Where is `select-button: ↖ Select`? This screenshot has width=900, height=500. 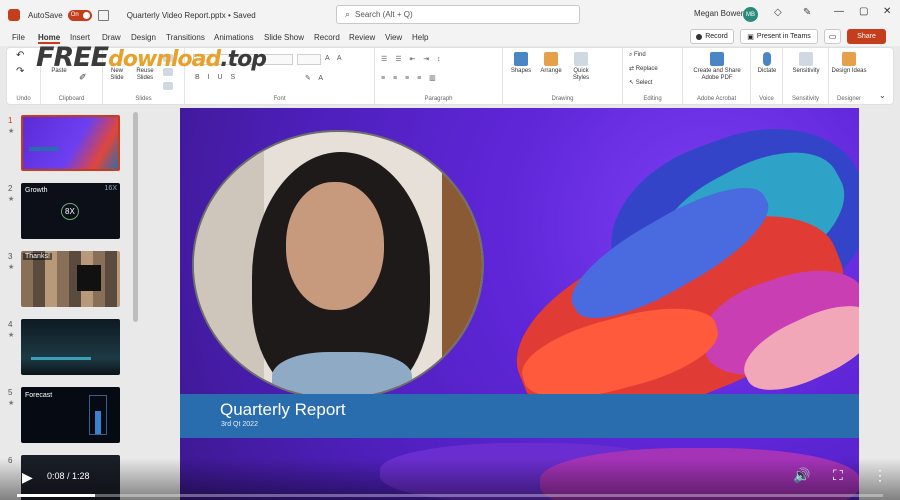
select-button: ↖ Select is located at coordinates (640, 83).